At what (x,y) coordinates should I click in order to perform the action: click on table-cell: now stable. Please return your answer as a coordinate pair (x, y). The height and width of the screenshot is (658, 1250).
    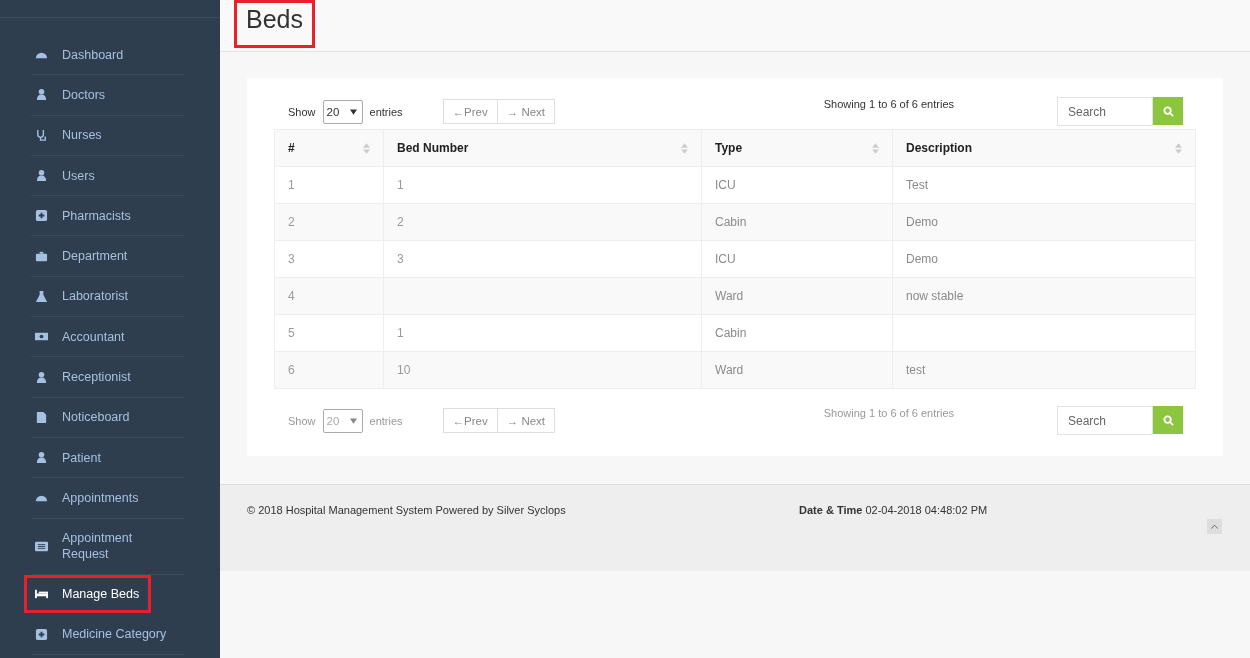
    Looking at the image, I should click on (935, 296).